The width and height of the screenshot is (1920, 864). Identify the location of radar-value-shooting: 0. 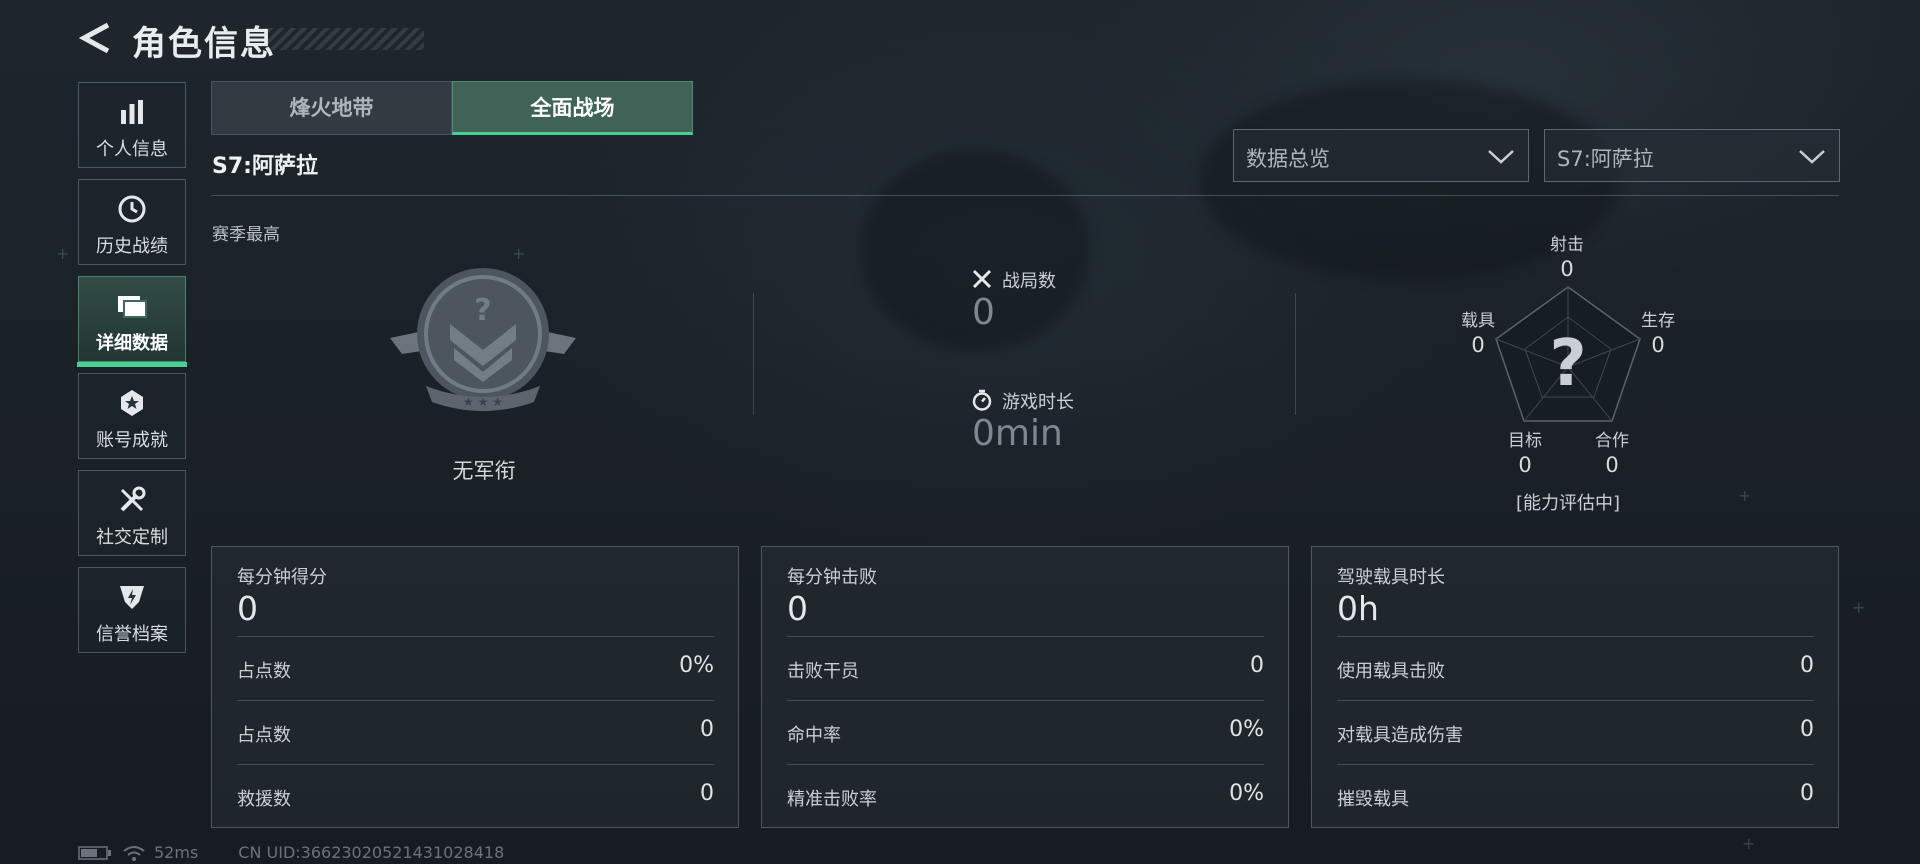
(1567, 269).